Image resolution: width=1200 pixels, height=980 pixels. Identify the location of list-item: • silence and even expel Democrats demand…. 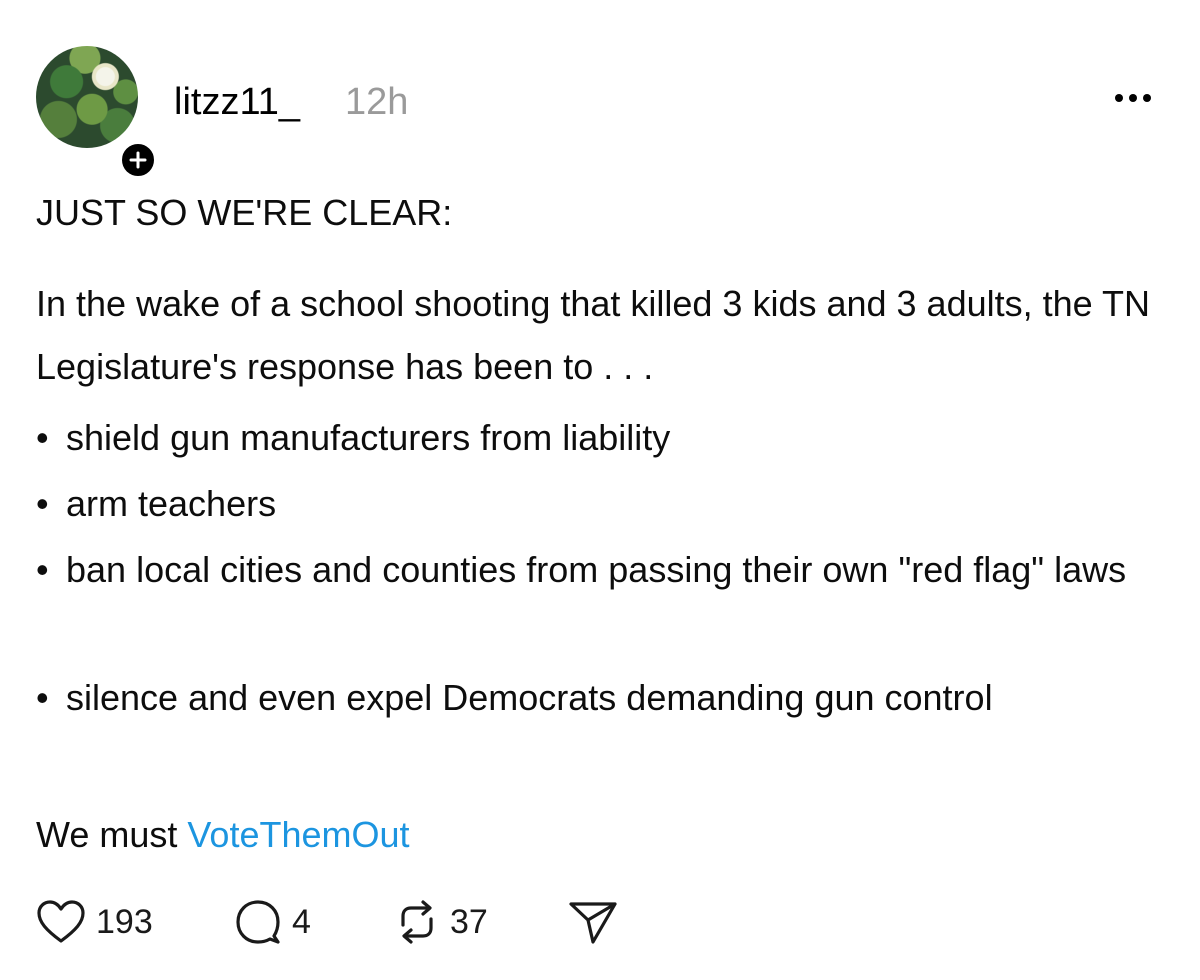
(601, 697).